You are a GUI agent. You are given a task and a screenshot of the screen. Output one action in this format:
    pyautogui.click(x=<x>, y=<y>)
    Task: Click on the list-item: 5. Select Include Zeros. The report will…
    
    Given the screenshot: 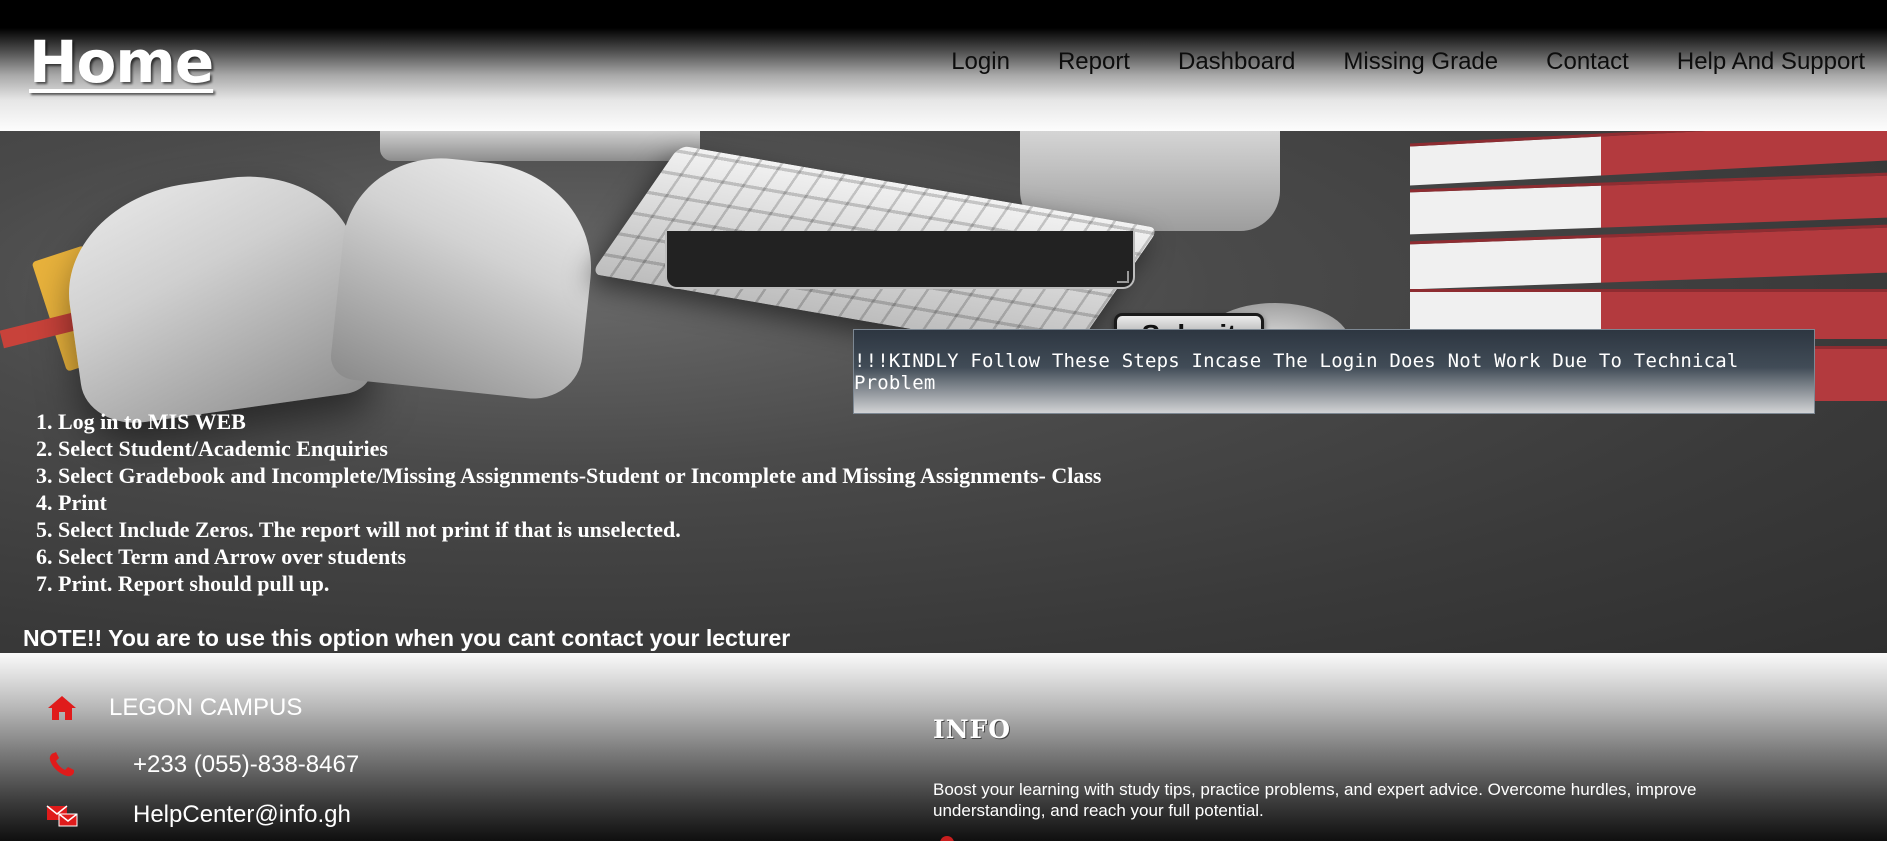 What is the action you would take?
    pyautogui.click(x=358, y=529)
    